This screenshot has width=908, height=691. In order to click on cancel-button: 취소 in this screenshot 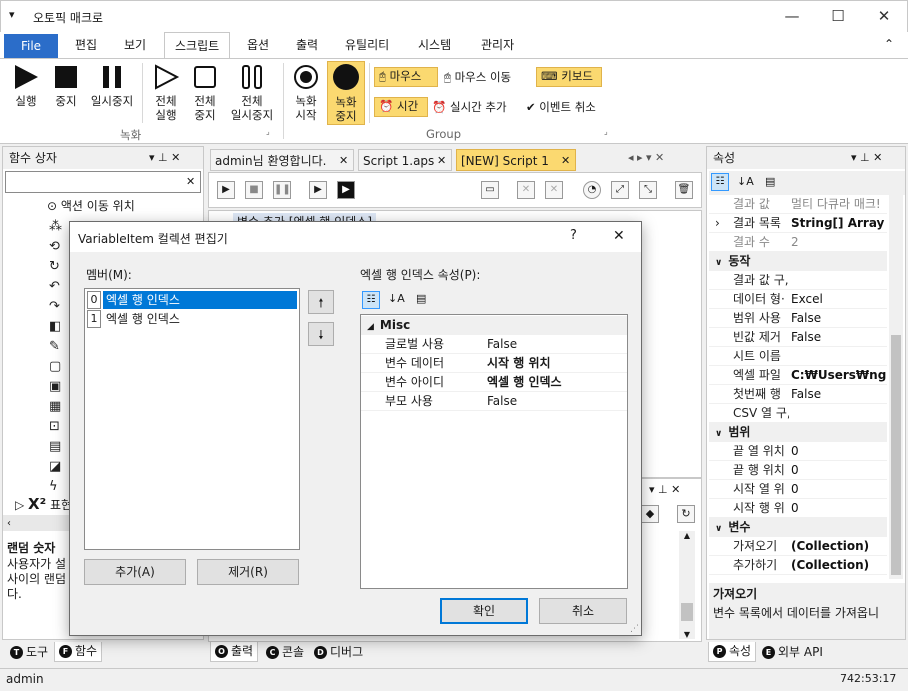, I will do `click(583, 611)`.